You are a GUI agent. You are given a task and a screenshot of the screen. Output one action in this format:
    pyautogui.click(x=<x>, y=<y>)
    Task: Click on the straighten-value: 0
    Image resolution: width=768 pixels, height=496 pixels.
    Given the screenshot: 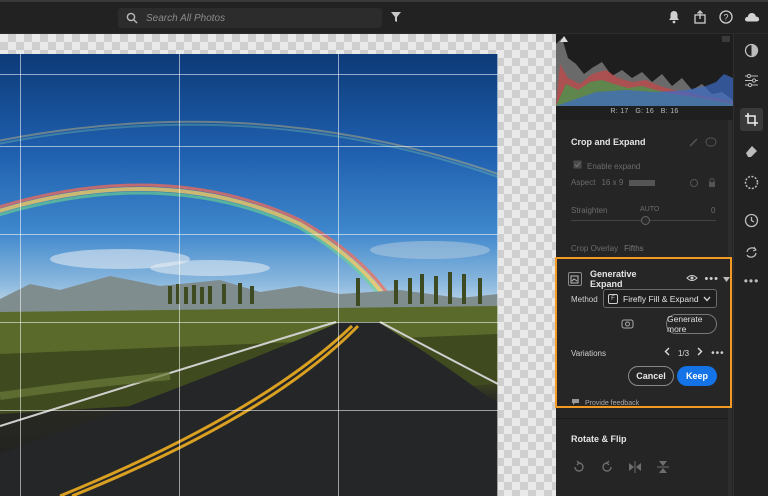 What is the action you would take?
    pyautogui.click(x=713, y=210)
    